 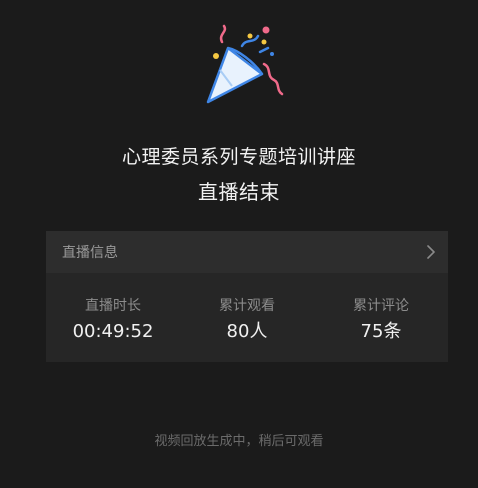 What do you see at coordinates (381, 331) in the screenshot?
I see `stat-value: 75条` at bounding box center [381, 331].